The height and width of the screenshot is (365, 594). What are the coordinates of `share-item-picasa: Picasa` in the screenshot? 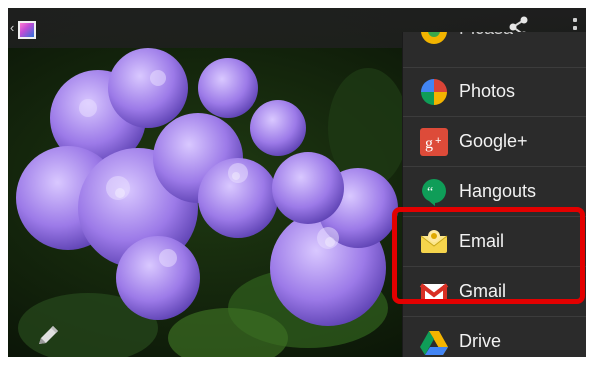 It's located at (494, 50).